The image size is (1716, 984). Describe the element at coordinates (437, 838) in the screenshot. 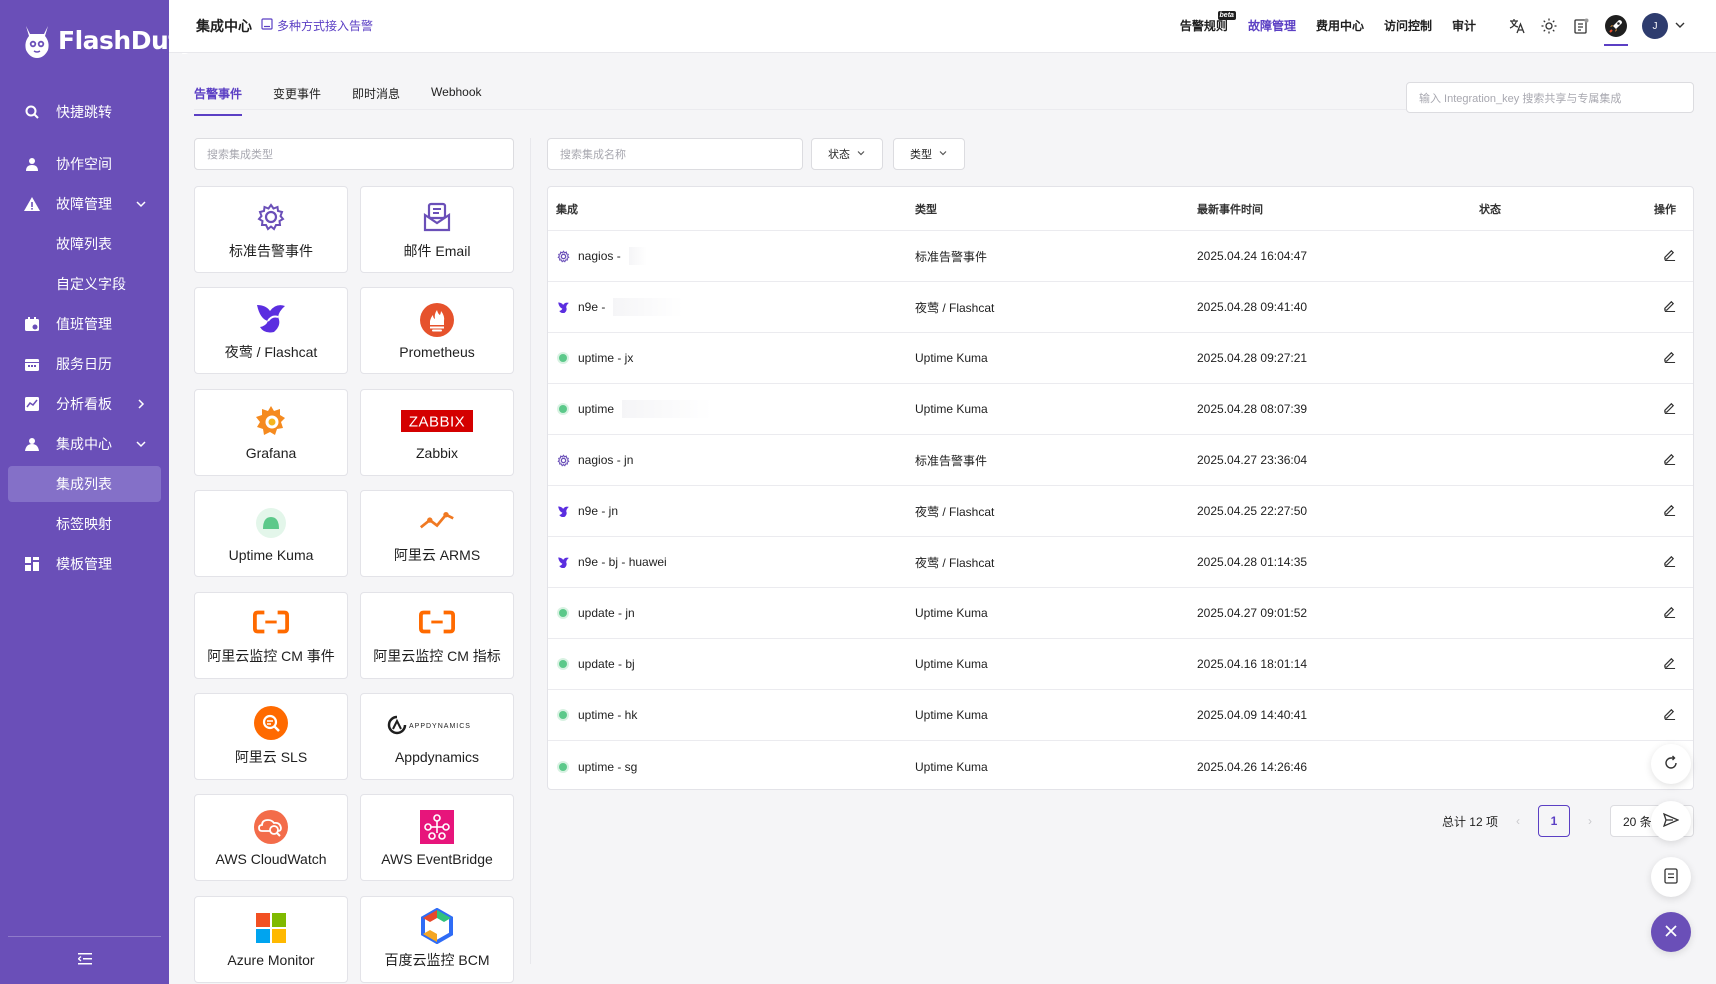

I see `card-aws-eventbridge: AWS EventBridge` at that location.